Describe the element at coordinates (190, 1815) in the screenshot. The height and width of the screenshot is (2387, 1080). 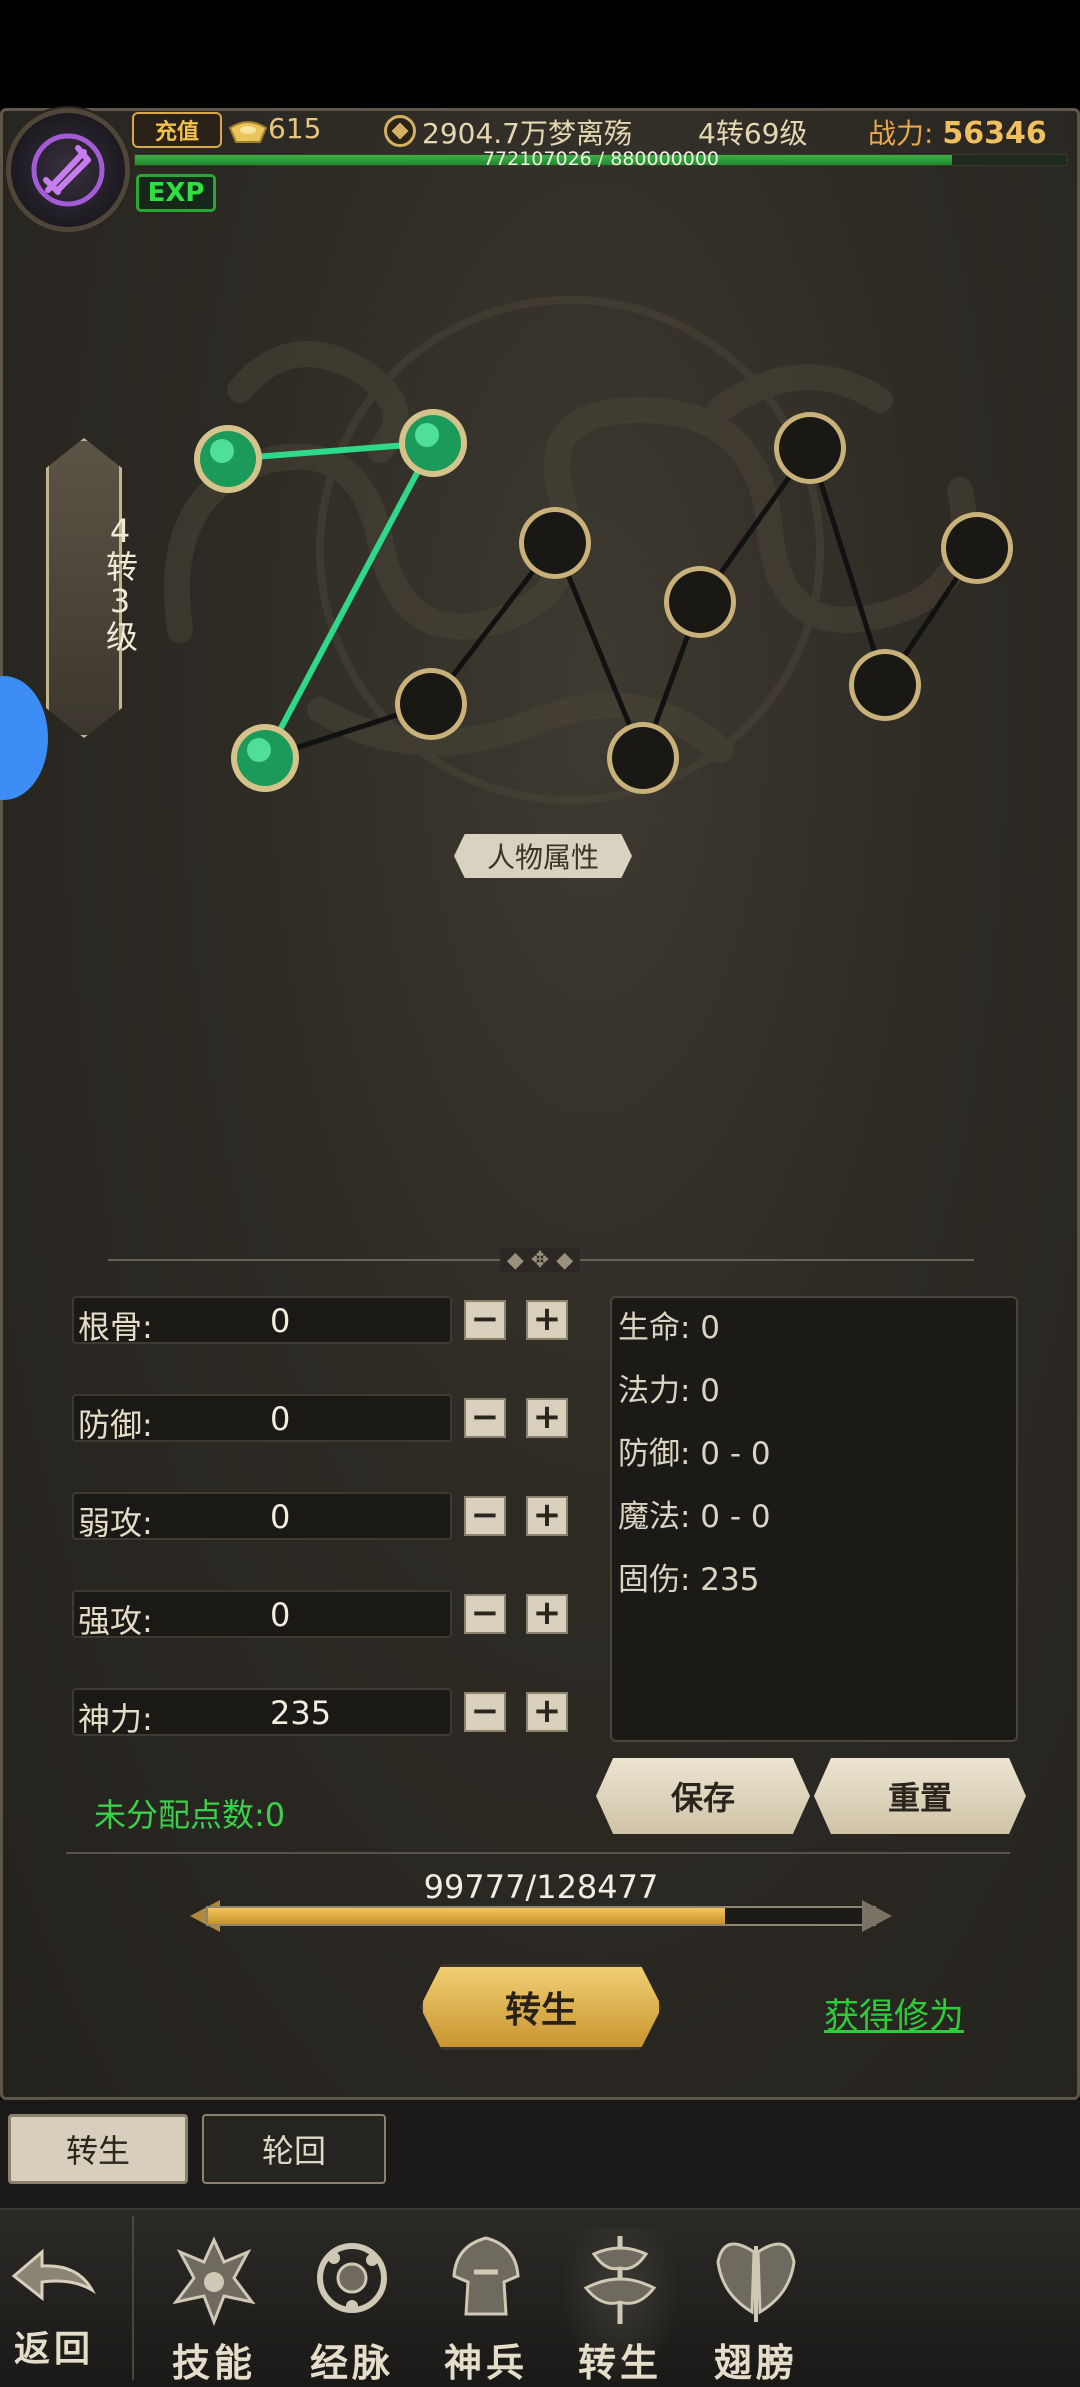
I see `unassigned-points: 未分配点数:0` at that location.